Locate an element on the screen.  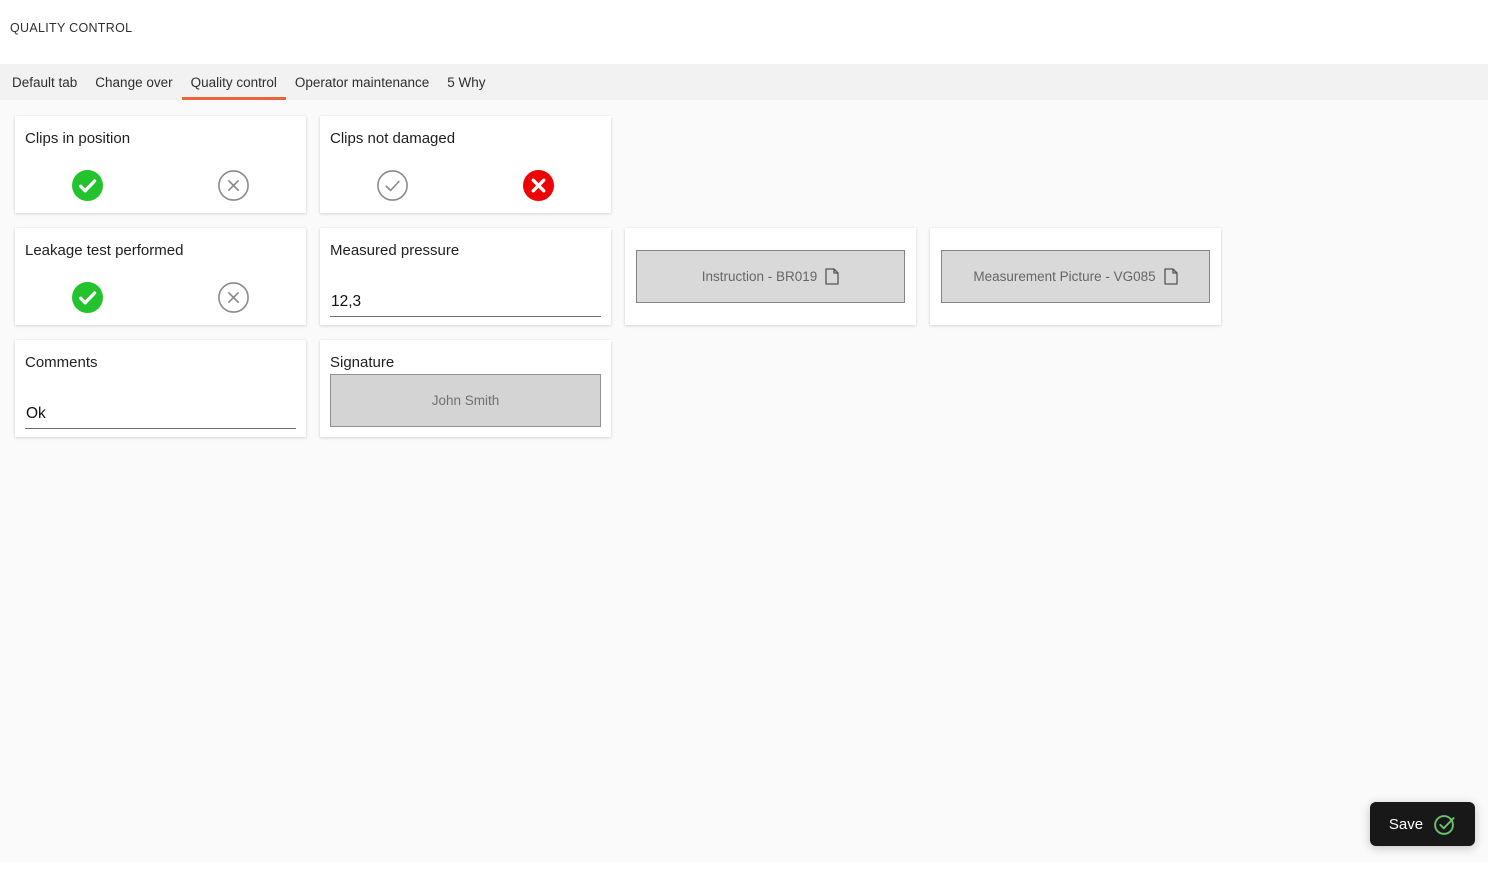
tab-5-why: 5 Why is located at coordinates (466, 82).